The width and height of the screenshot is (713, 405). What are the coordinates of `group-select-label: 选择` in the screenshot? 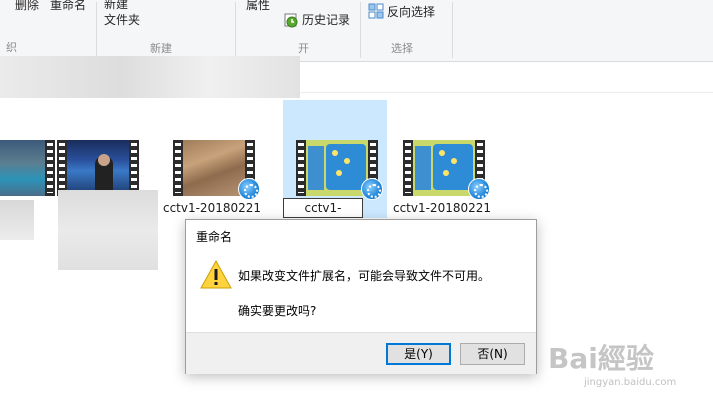 It's located at (402, 48).